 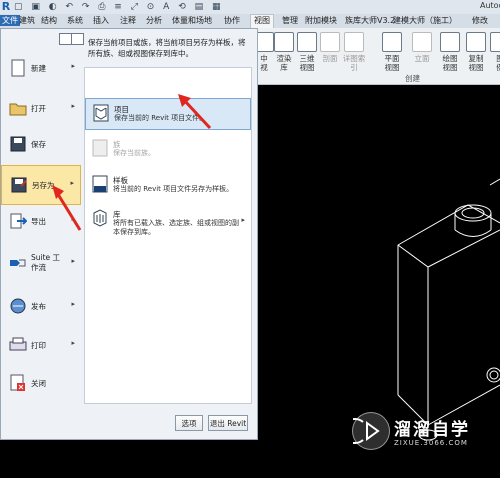 What do you see at coordinates (330, 58) in the screenshot?
I see `ribbon-button-label: 剖面` at bounding box center [330, 58].